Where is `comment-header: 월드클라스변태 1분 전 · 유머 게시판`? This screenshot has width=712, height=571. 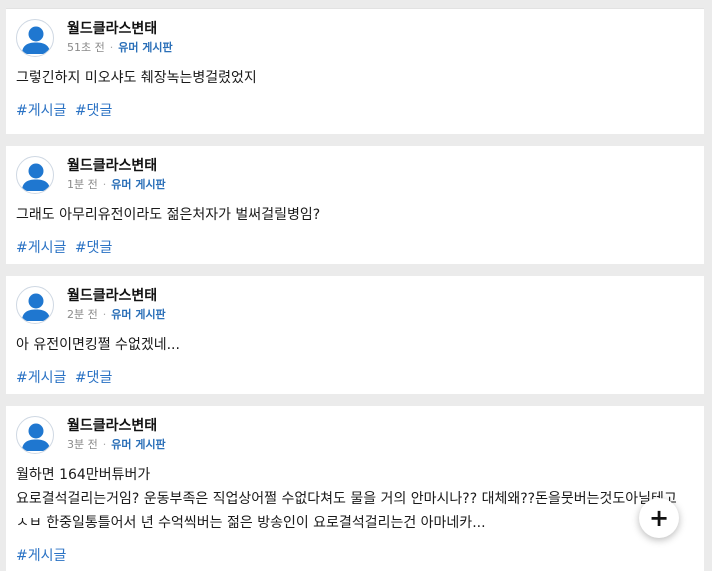
comment-header: 월드클라스변태 1분 전 · 유머 게시판 is located at coordinates (355, 178).